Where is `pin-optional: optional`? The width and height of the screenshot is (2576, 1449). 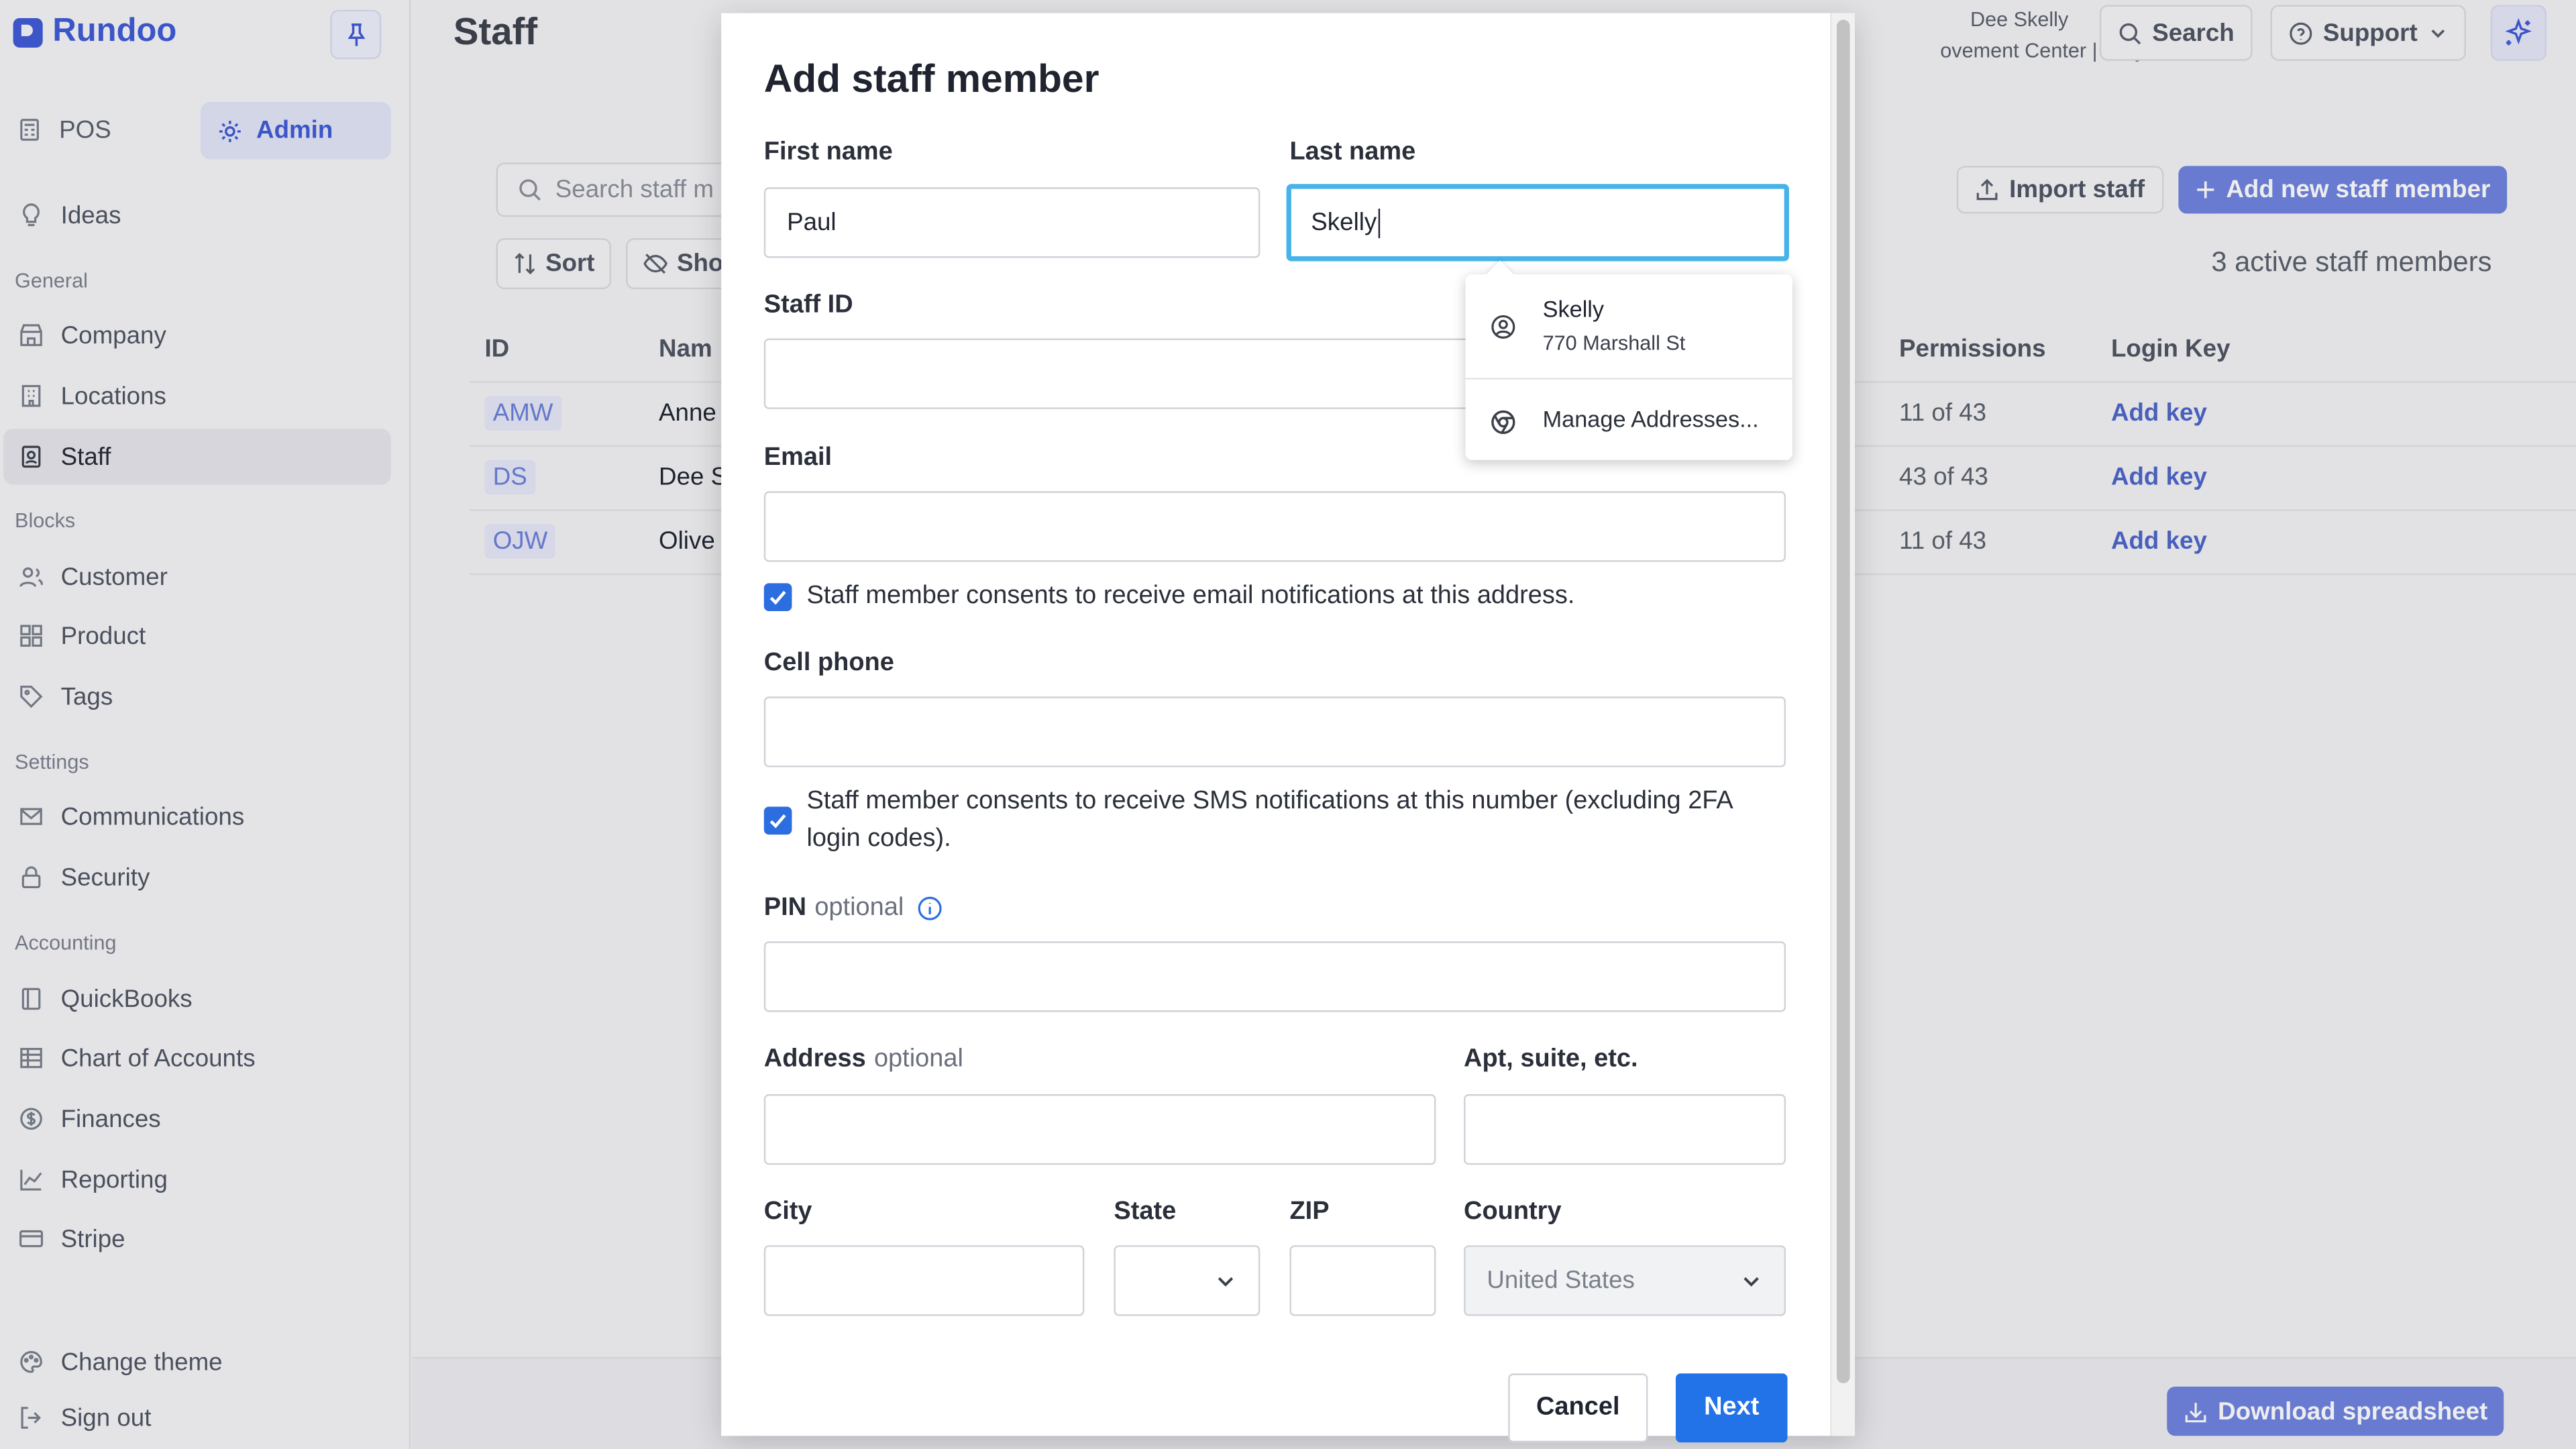
pin-optional: optional is located at coordinates (859, 908).